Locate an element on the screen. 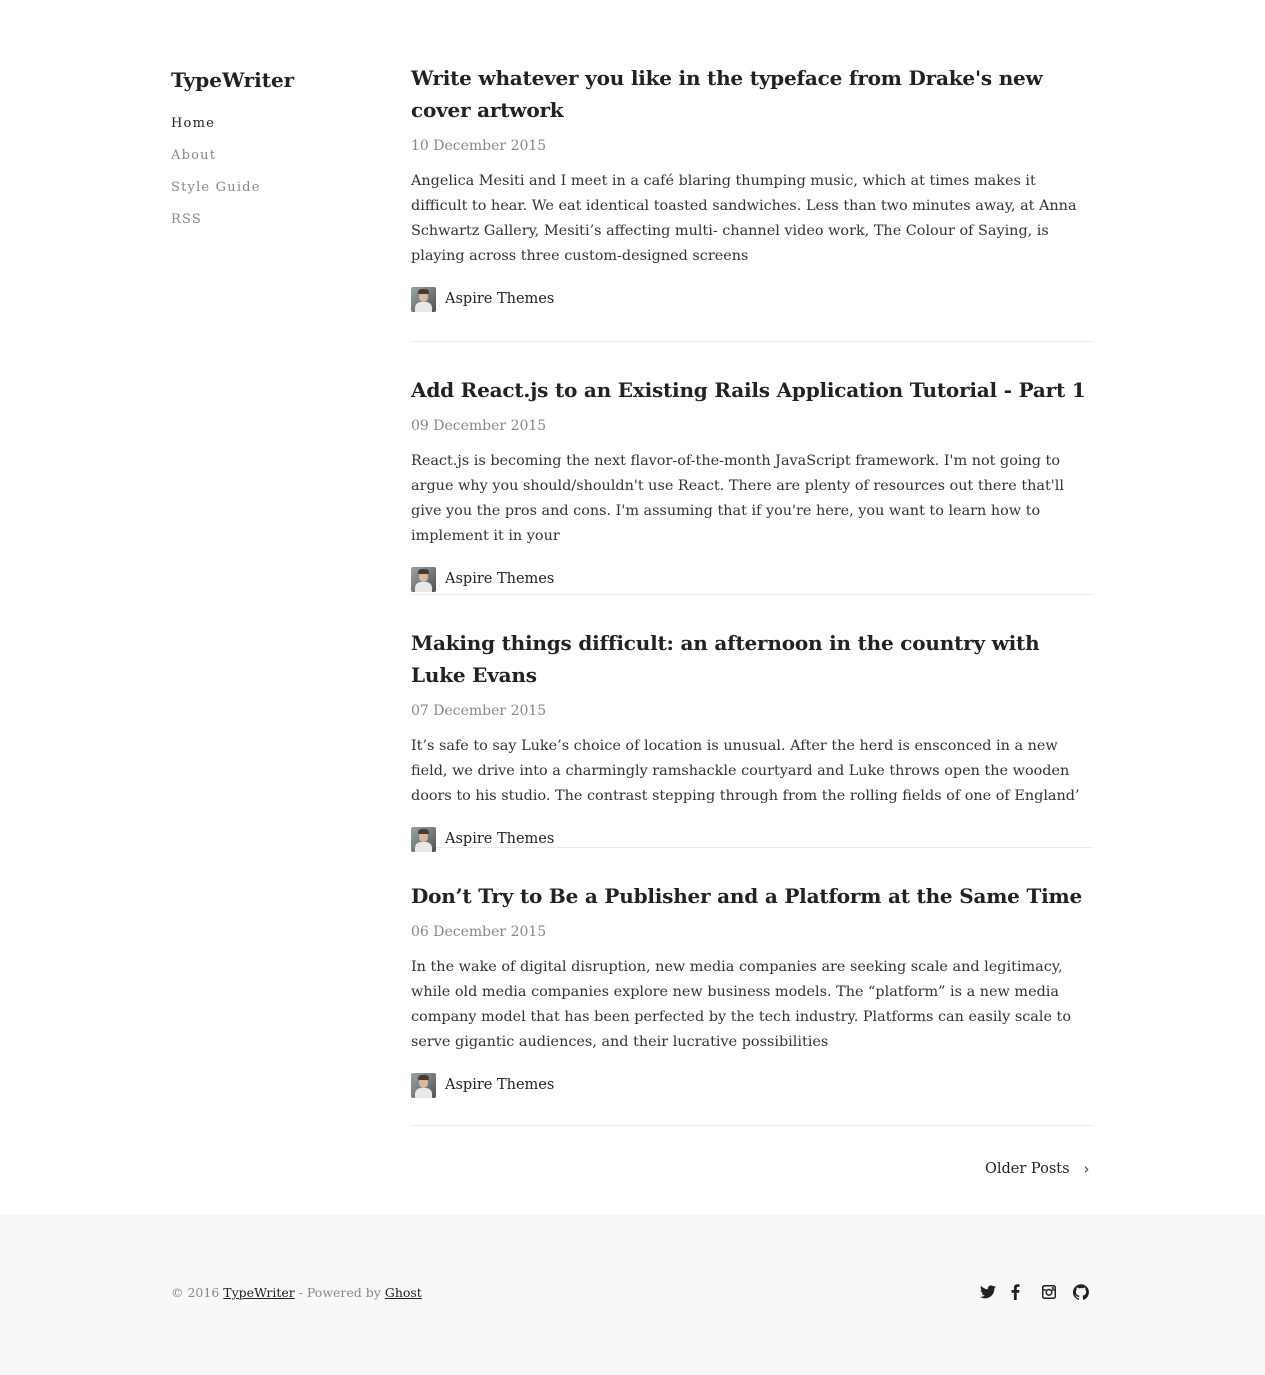  older-posts-link: Older Posts is located at coordinates (1027, 1169).